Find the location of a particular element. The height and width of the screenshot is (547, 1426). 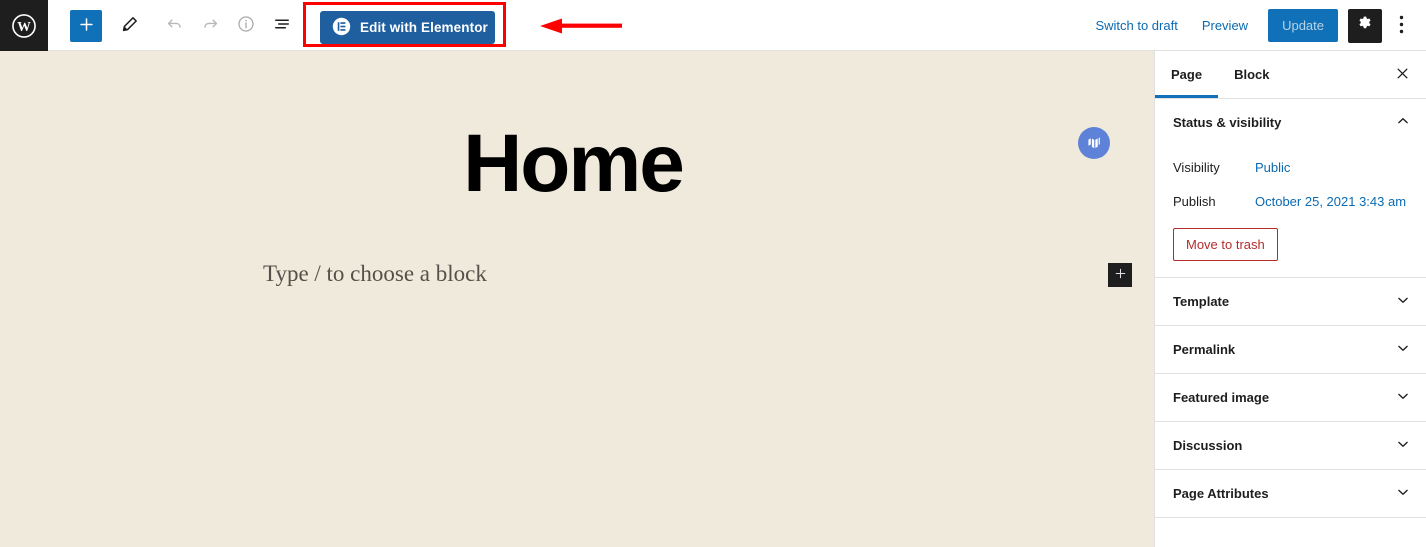

details-button is located at coordinates (246, 26).